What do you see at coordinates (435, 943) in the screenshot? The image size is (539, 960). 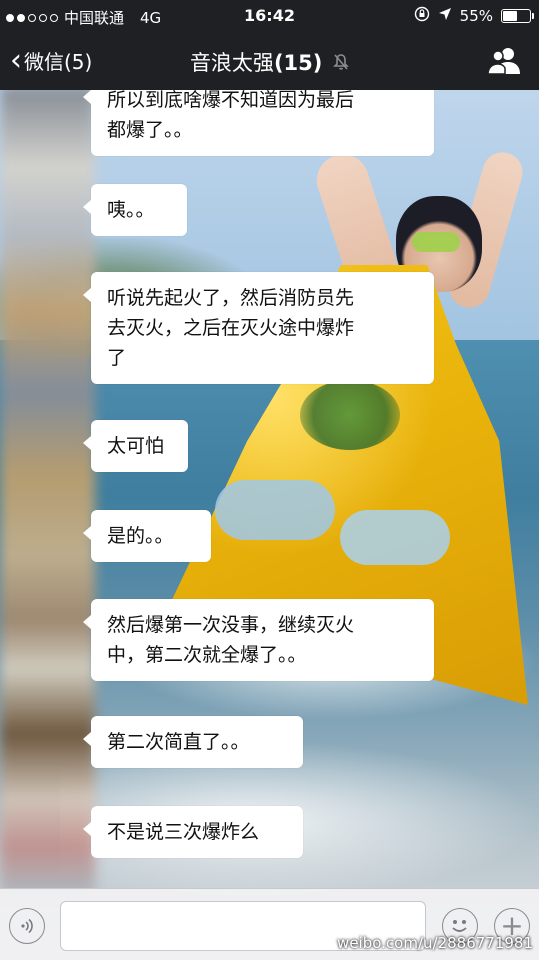 I see `watermark-text: weibo.com/u/2886771981` at bounding box center [435, 943].